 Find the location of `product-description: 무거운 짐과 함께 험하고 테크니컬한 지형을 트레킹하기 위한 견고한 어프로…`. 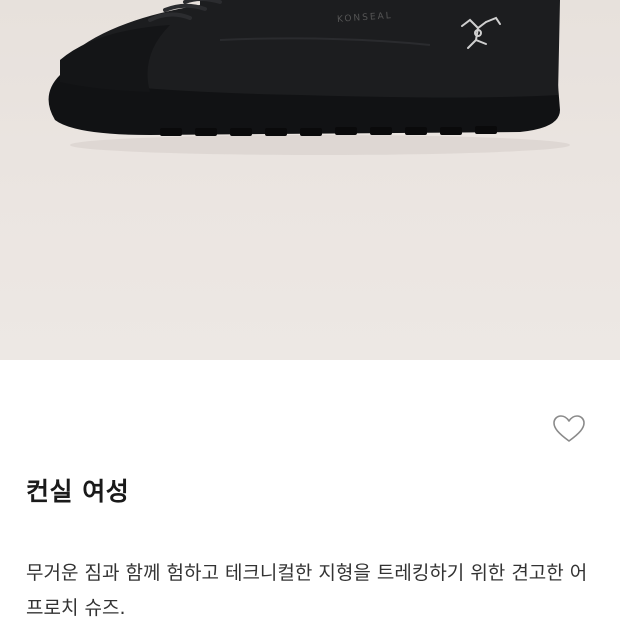

product-description: 무거운 짐과 함께 험하고 테크니컬한 지형을 트레킹하기 위한 견고한 어프로… is located at coordinates (307, 590).